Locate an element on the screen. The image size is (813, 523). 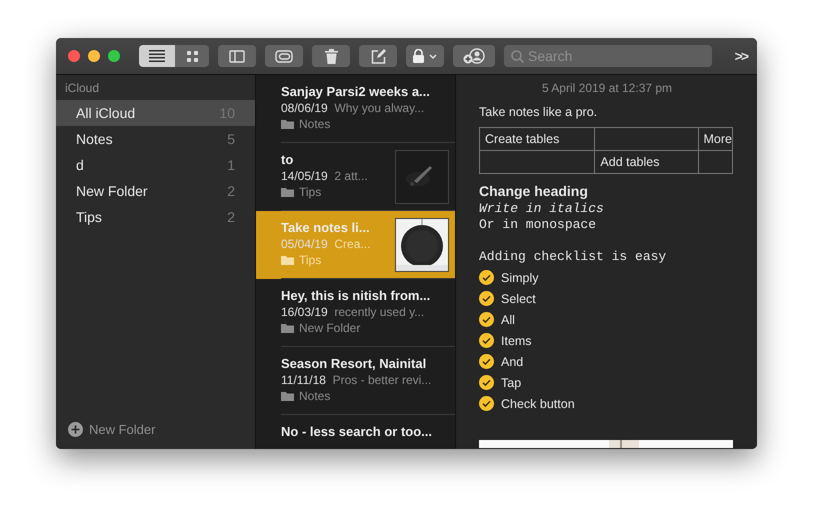
folder-label: d is located at coordinates (80, 165).